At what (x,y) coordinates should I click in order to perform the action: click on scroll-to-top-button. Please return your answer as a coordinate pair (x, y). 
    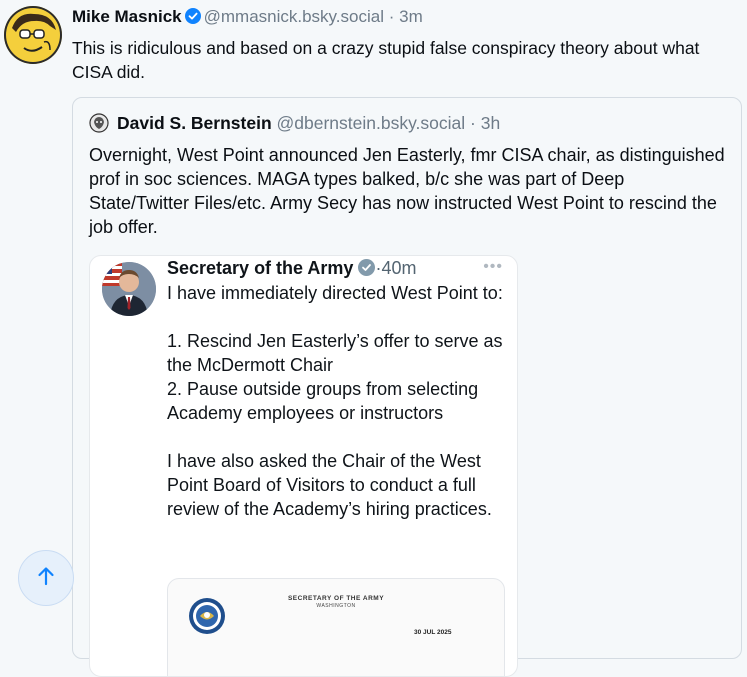
    Looking at the image, I should click on (46, 578).